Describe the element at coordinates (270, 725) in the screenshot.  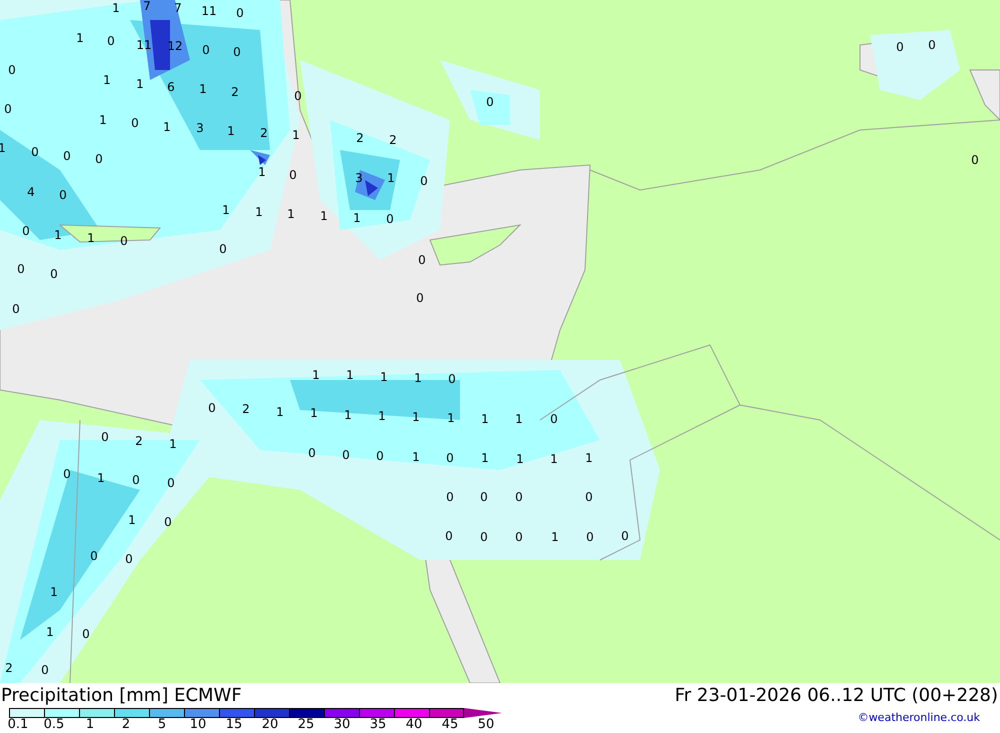
I see `legend-value: 20` at that location.